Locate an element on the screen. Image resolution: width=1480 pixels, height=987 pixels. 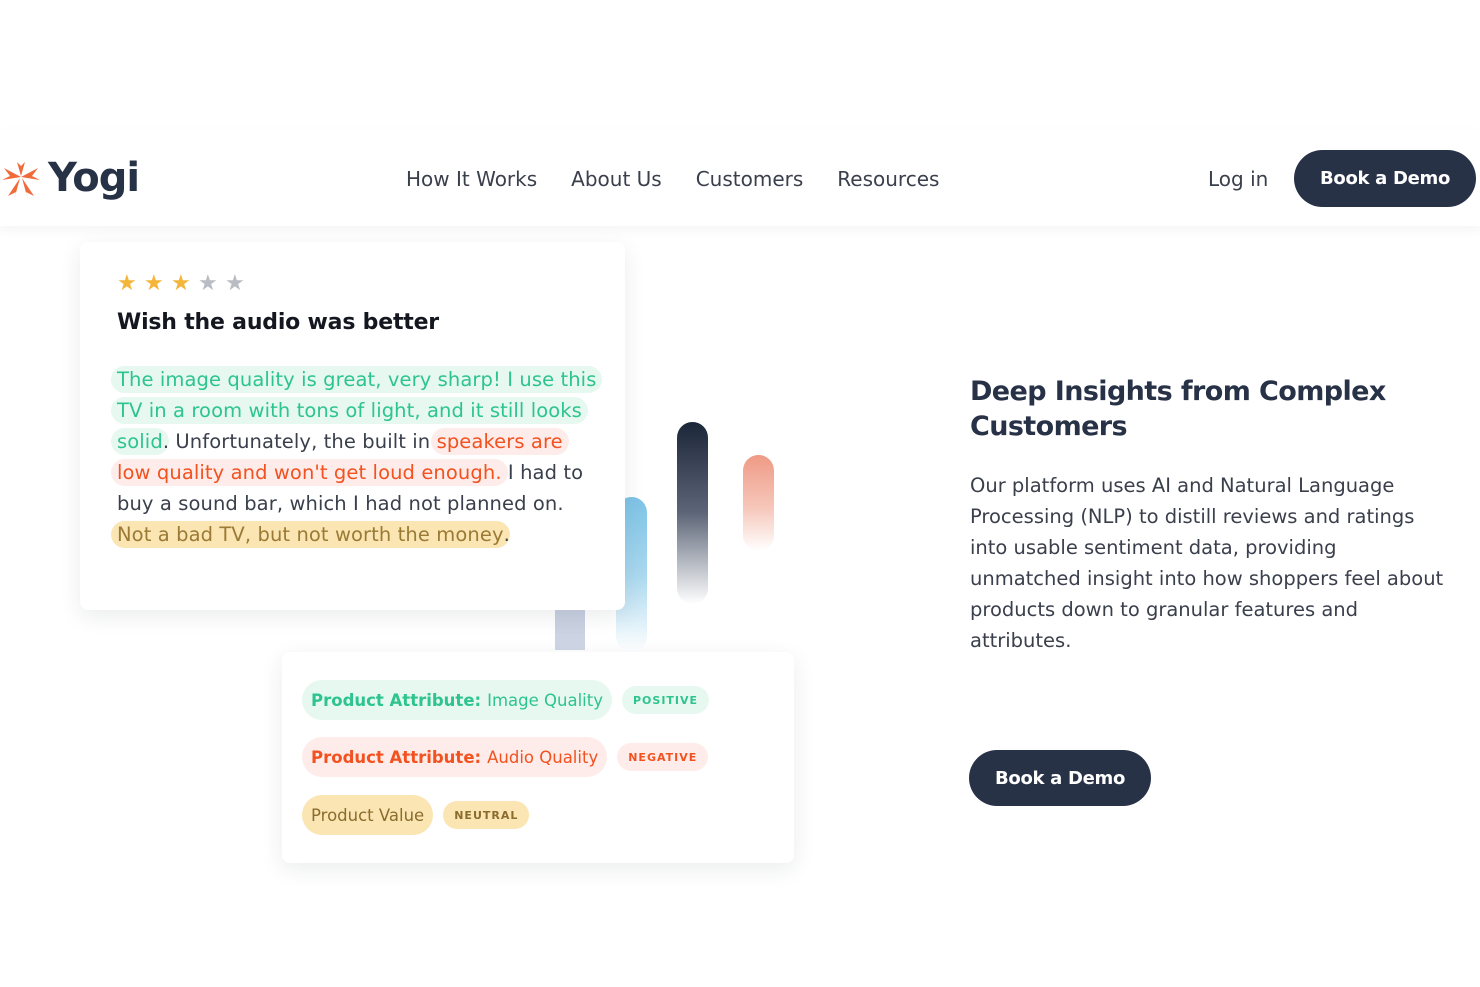
attribute-pill-image-quality: Product Attribute: Image Quality is located at coordinates (457, 700).